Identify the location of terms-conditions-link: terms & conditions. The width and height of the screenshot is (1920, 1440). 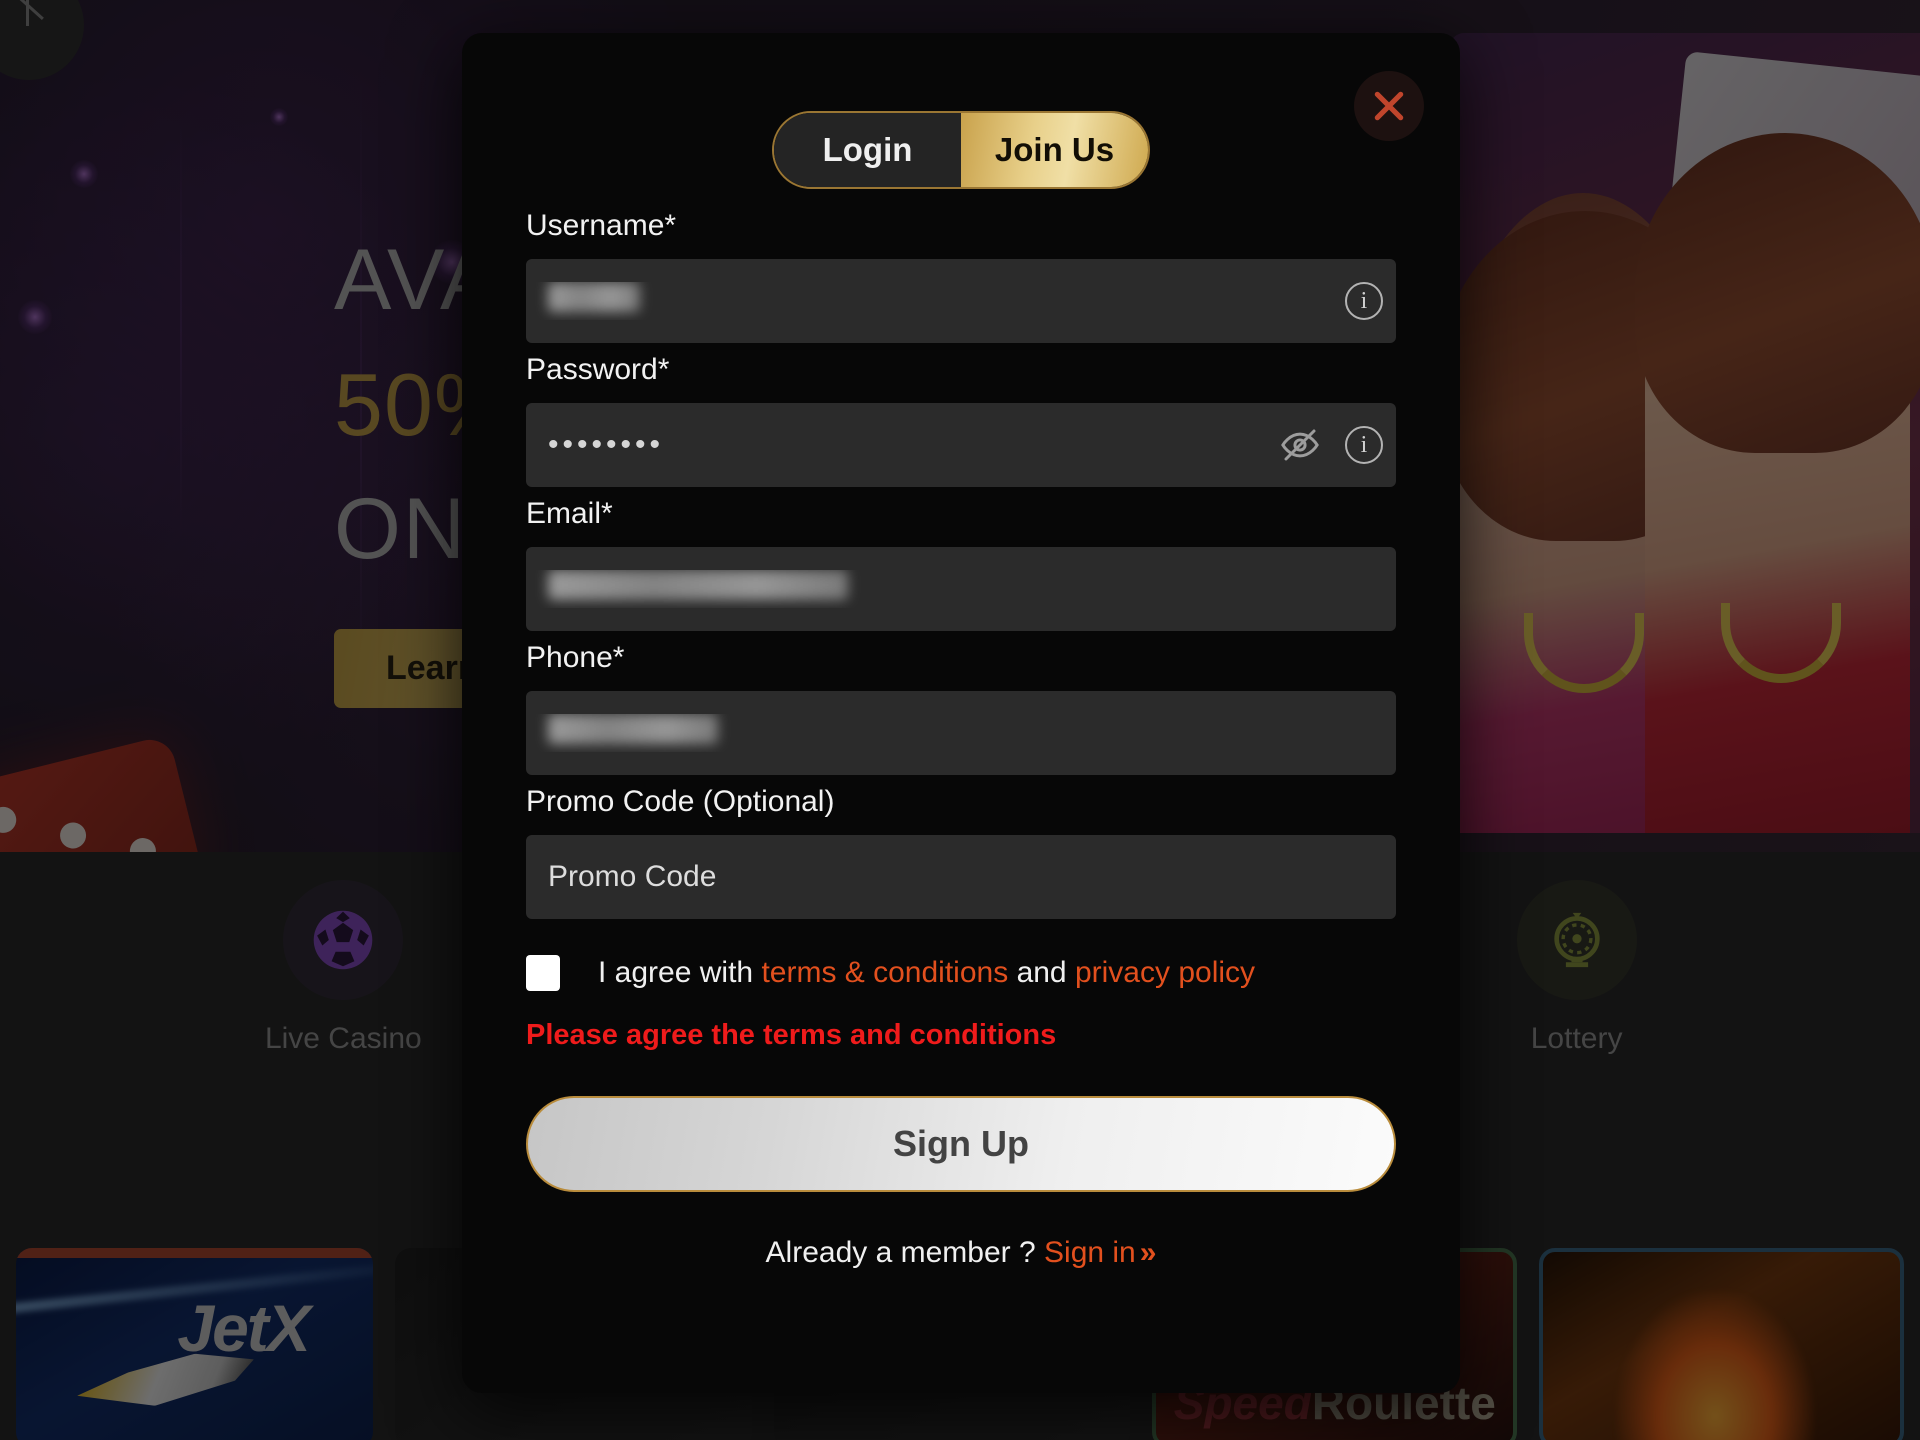
(884, 972).